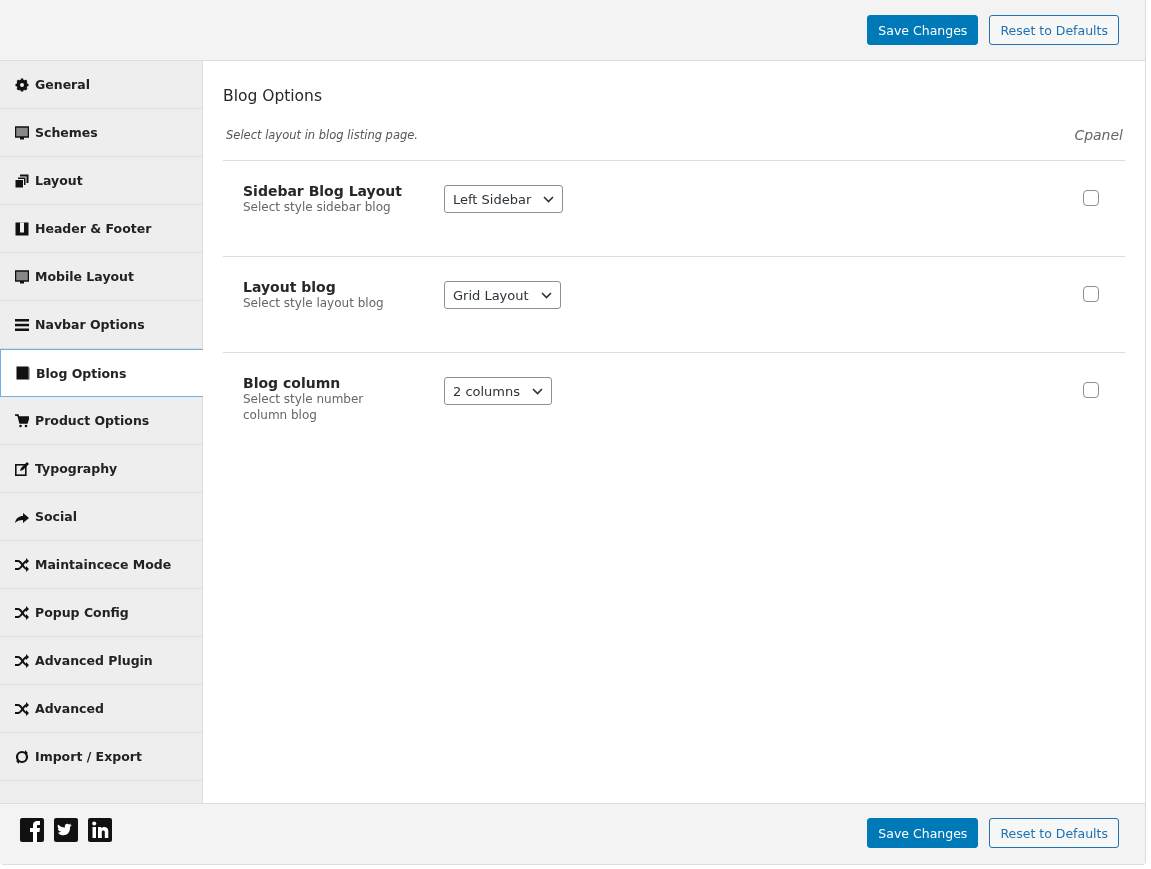 Image resolution: width=1151 pixels, height=869 pixels. What do you see at coordinates (273, 96) in the screenshot?
I see `section-title: Blog Options` at bounding box center [273, 96].